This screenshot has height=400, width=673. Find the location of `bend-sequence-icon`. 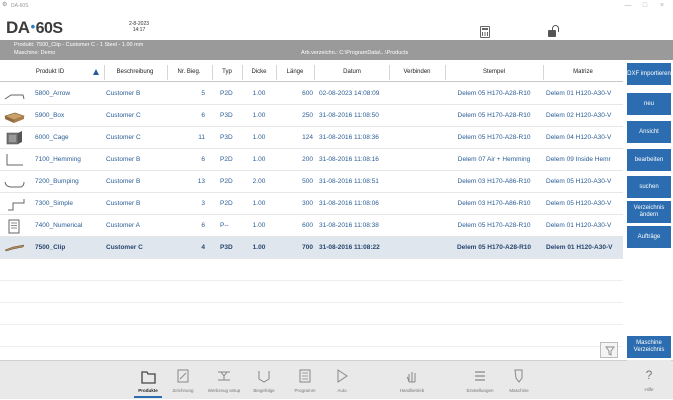

bend-sequence-icon is located at coordinates (264, 377).